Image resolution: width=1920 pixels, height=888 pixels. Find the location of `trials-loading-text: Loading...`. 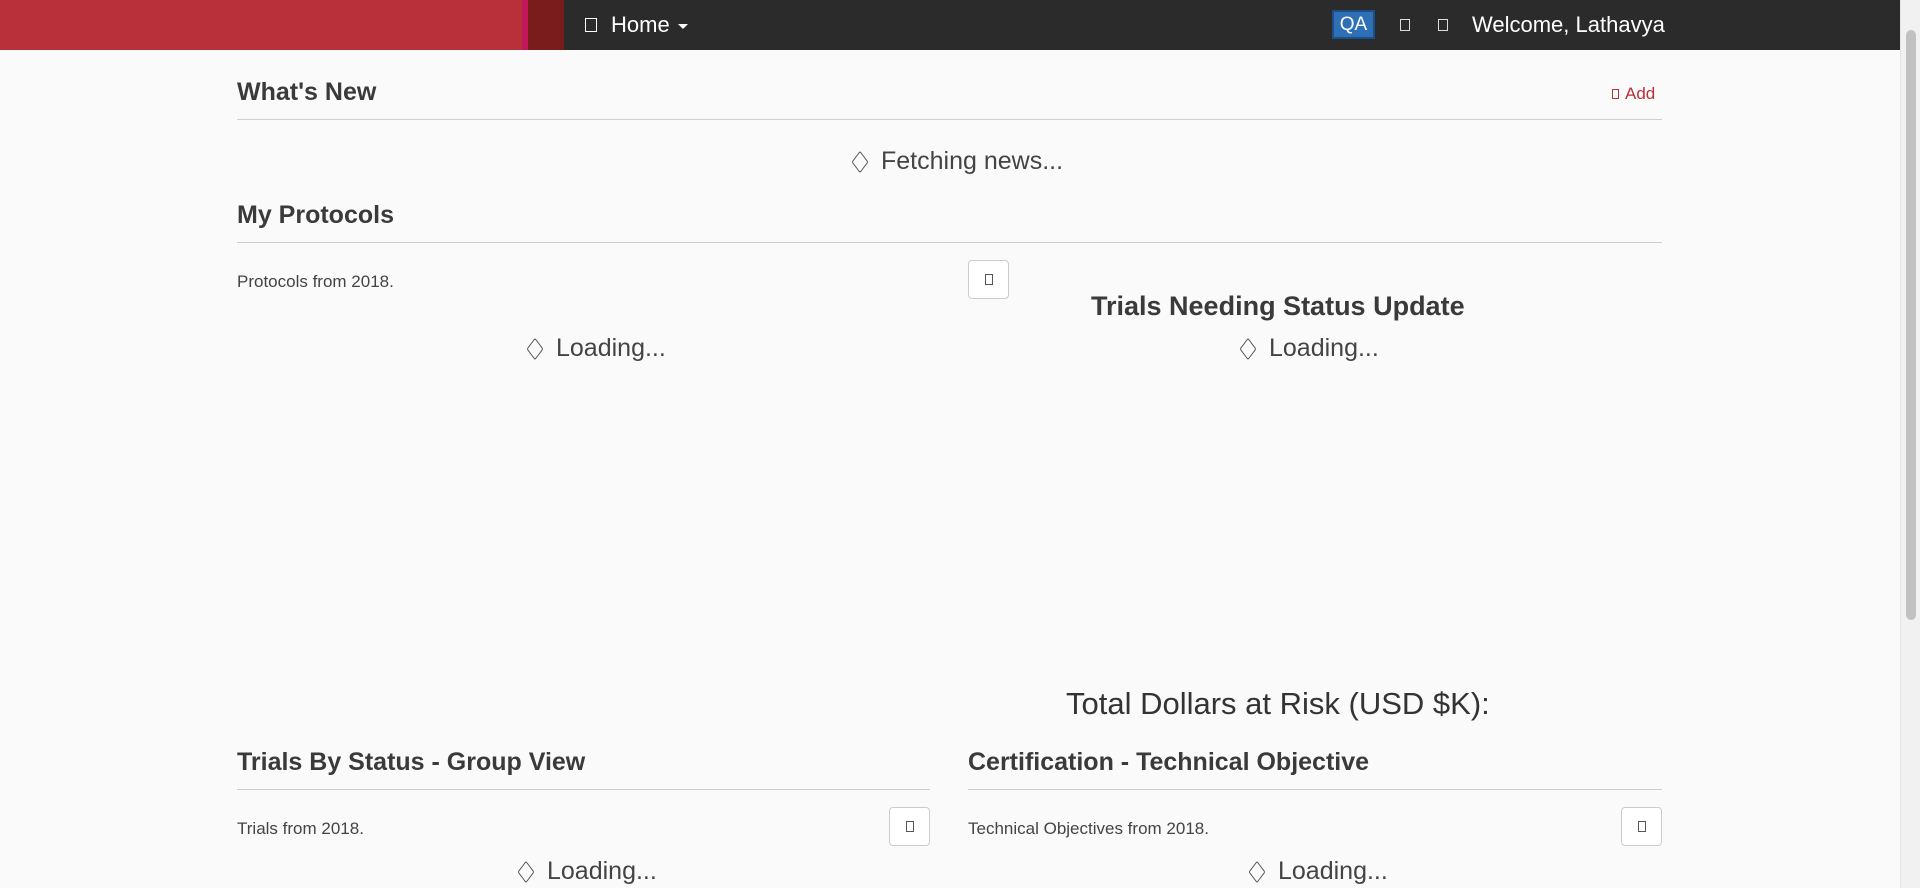

trials-loading-text: Loading... is located at coordinates (602, 871).